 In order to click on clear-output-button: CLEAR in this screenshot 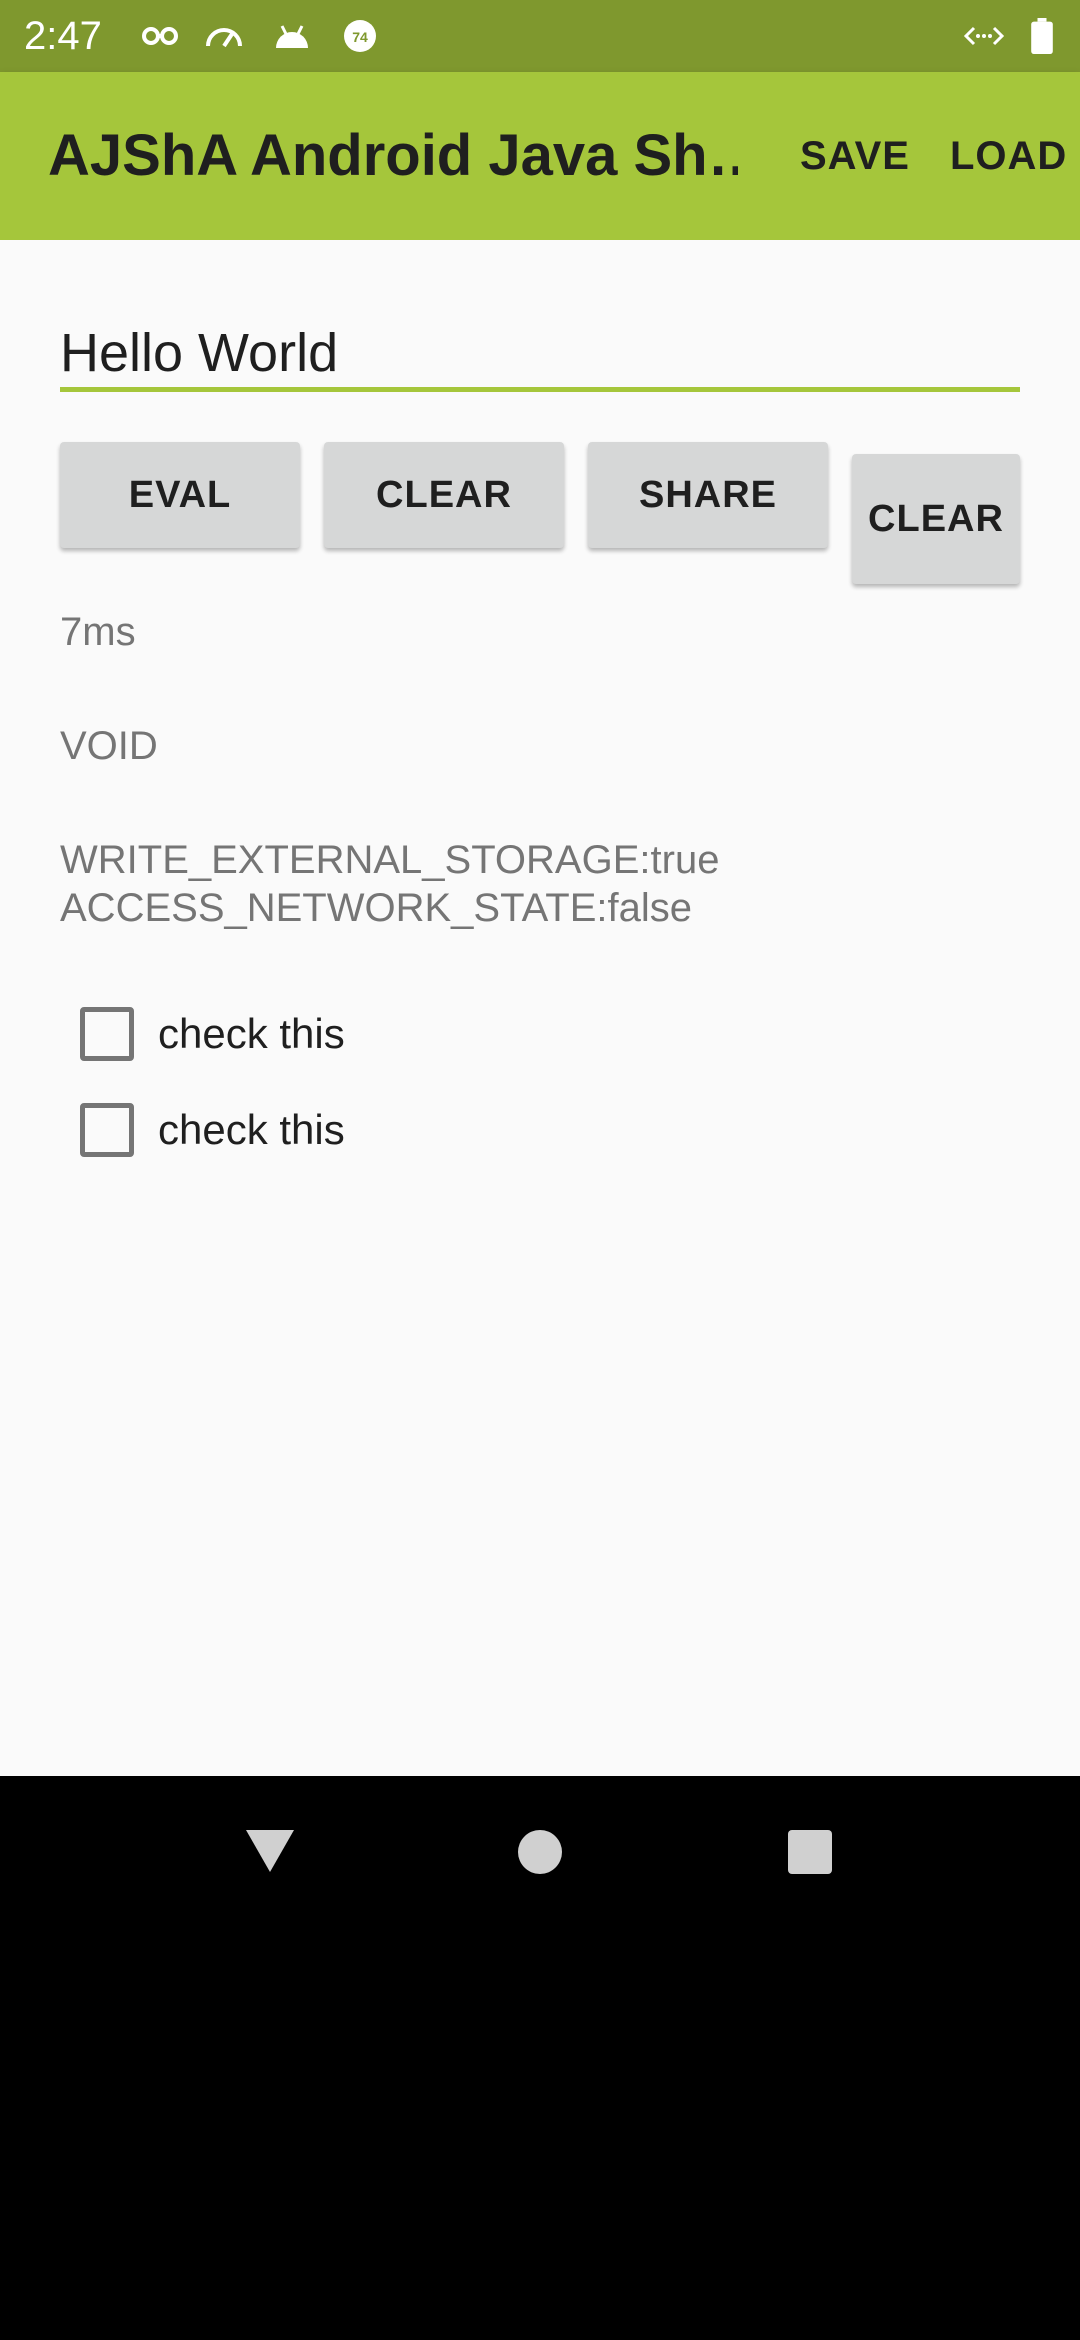, I will do `click(936, 519)`.